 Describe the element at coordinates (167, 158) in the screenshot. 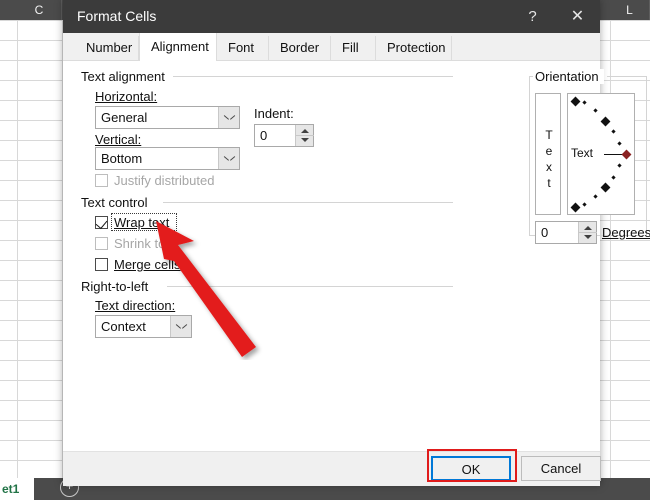

I see `vertical-combobox: Bottom` at that location.